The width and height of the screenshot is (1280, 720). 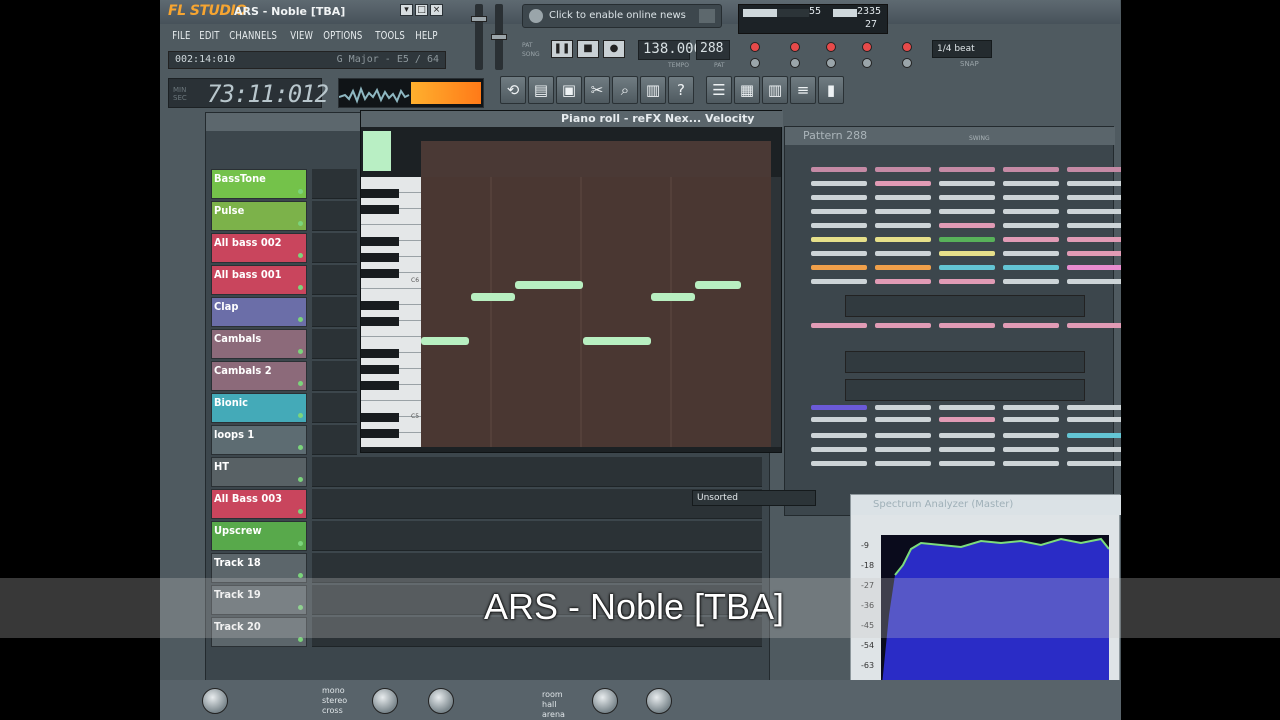 What do you see at coordinates (907, 47) in the screenshot?
I see `loop-led` at bounding box center [907, 47].